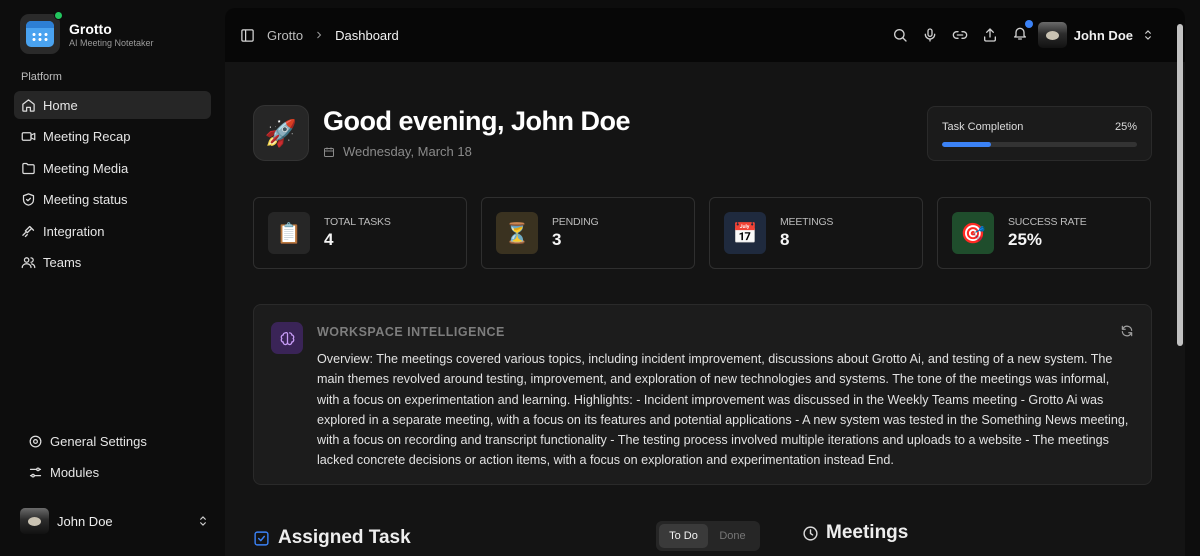 The width and height of the screenshot is (1200, 556). Describe the element at coordinates (1044, 233) in the screenshot. I see `stat-card-success-rate: 🎯 Success Rate 25%` at that location.